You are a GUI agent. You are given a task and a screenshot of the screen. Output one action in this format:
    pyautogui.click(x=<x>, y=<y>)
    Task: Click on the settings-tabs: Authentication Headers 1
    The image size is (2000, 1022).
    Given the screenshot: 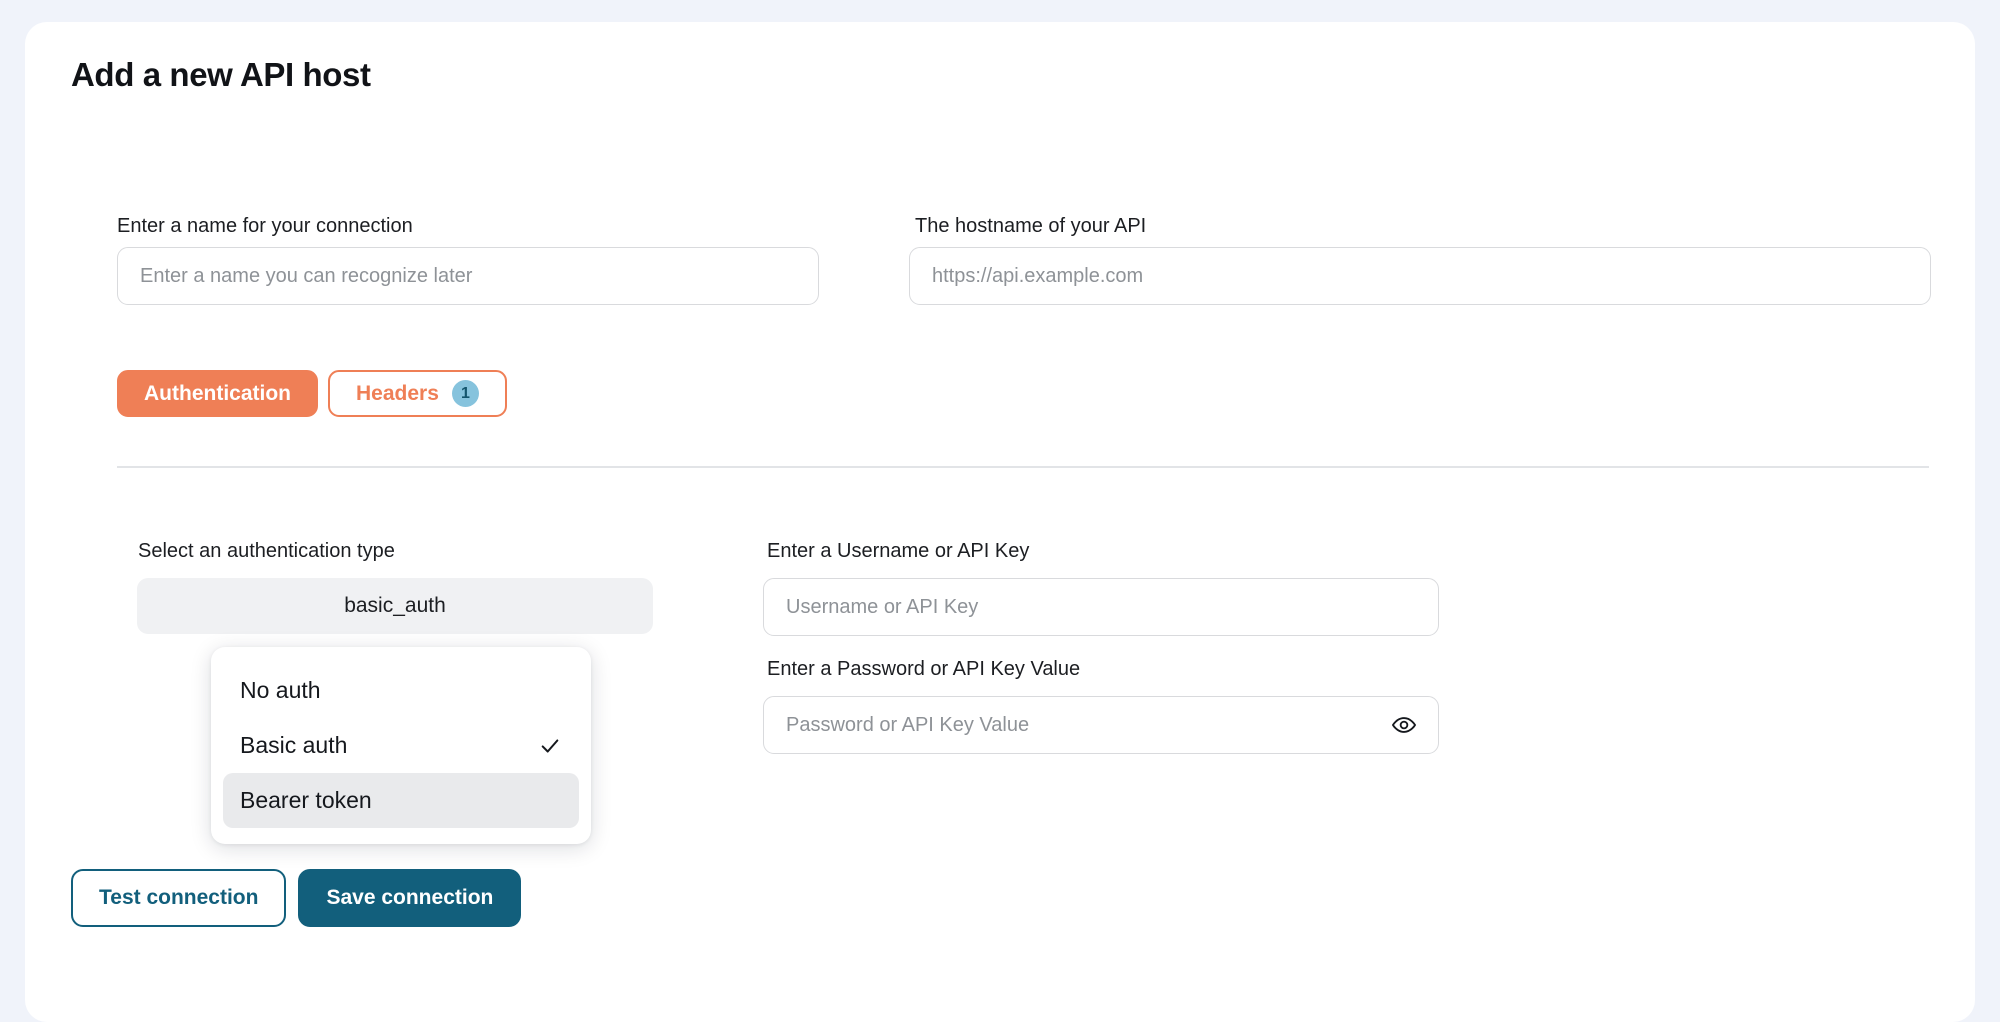 What is the action you would take?
    pyautogui.click(x=312, y=393)
    